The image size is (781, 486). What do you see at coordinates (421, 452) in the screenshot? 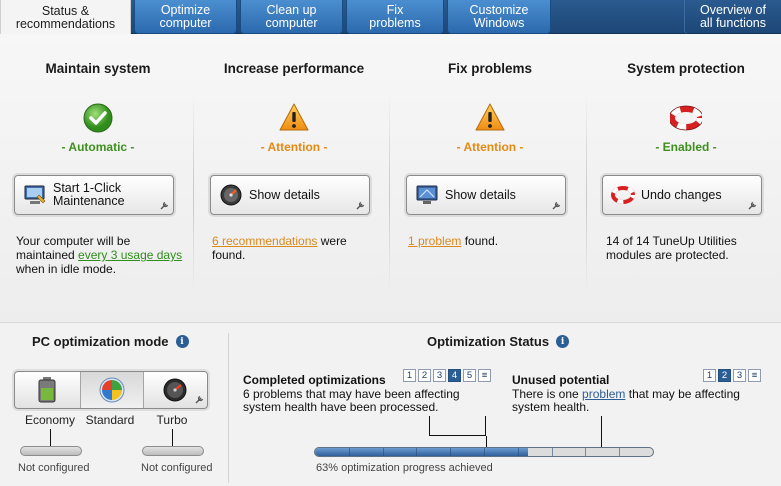
I see `progress-fill` at bounding box center [421, 452].